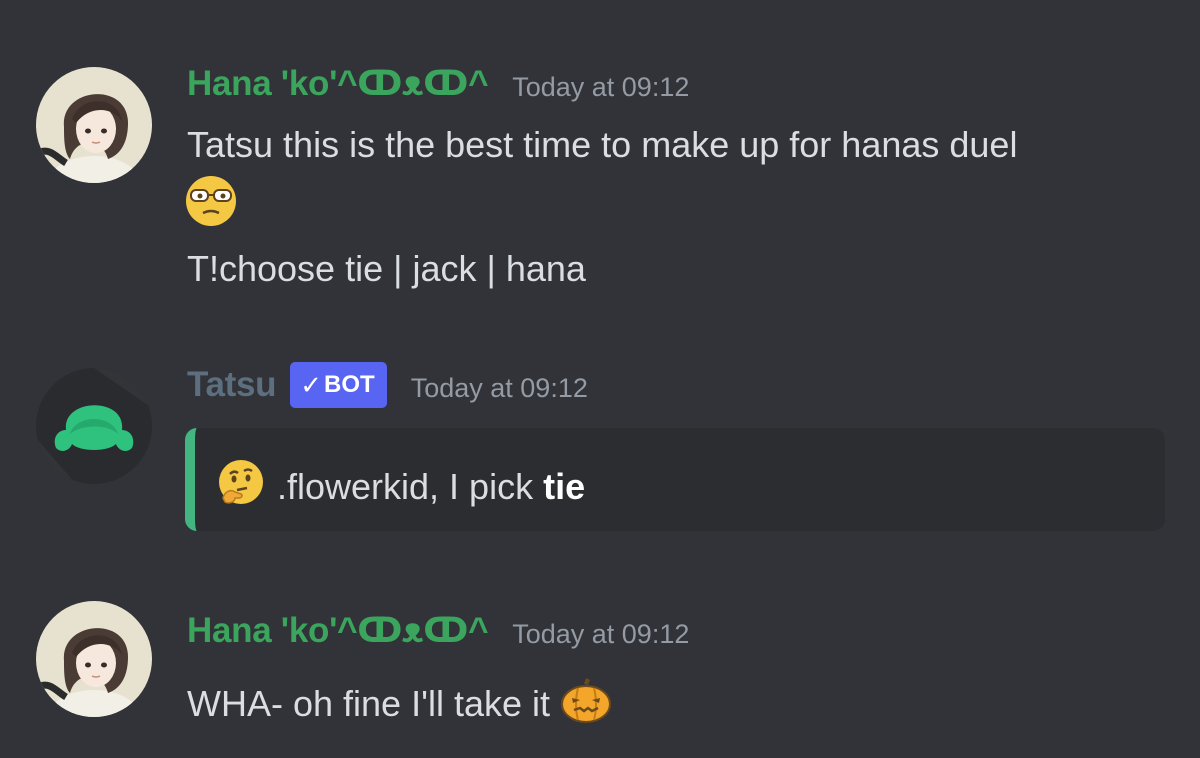  I want to click on checkmark-icon: ✓, so click(311, 384).